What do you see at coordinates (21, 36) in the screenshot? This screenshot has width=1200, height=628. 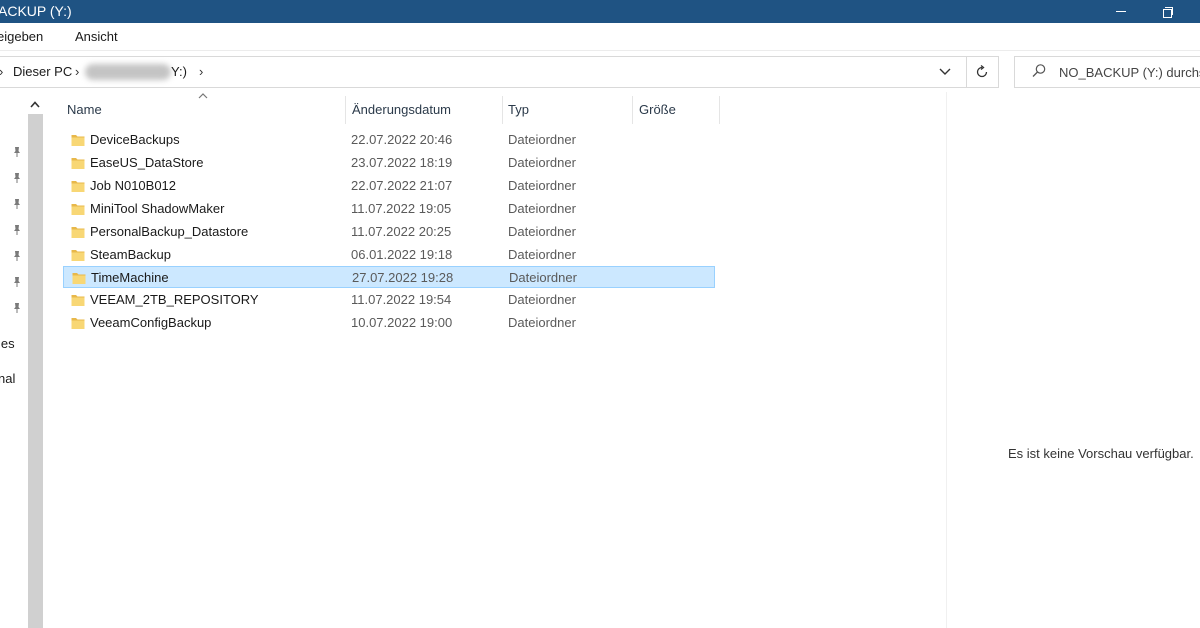 I see `tab-share: eigeben` at bounding box center [21, 36].